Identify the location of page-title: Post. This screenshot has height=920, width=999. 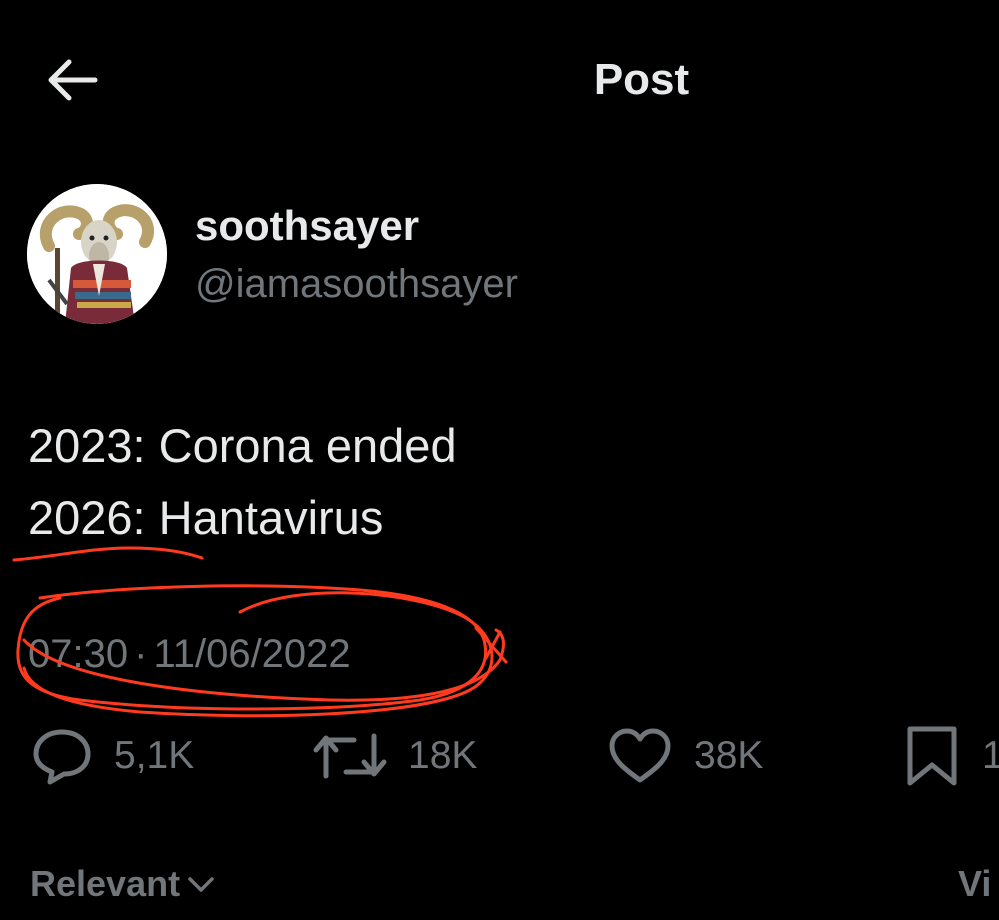
(641, 79).